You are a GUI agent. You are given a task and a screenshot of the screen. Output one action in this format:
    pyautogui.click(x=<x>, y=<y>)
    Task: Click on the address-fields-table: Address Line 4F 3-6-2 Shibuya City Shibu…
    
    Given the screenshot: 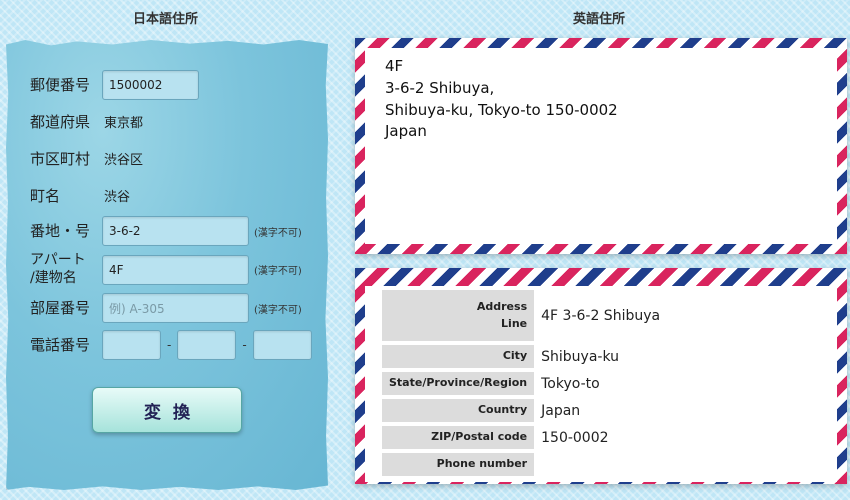 What is the action you would take?
    pyautogui.click(x=521, y=383)
    